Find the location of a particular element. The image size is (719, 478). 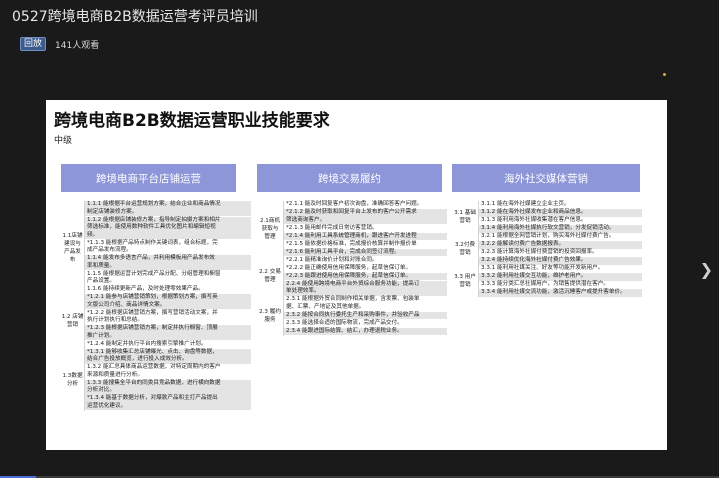

list-item: *2.1.3 能用邮件完成日常访客营销。 is located at coordinates (332, 227).